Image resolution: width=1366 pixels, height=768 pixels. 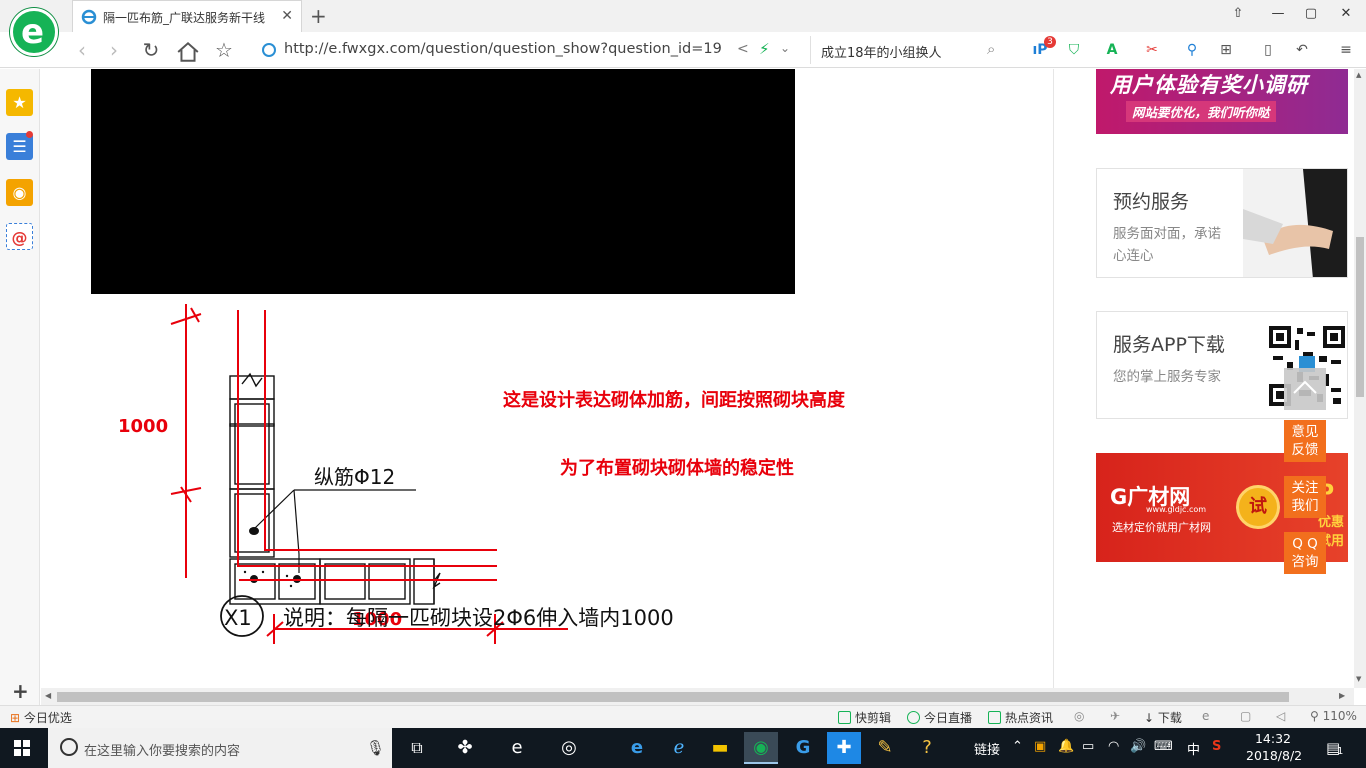 I want to click on zoom-icon: ⚲, so click(x=1314, y=716).